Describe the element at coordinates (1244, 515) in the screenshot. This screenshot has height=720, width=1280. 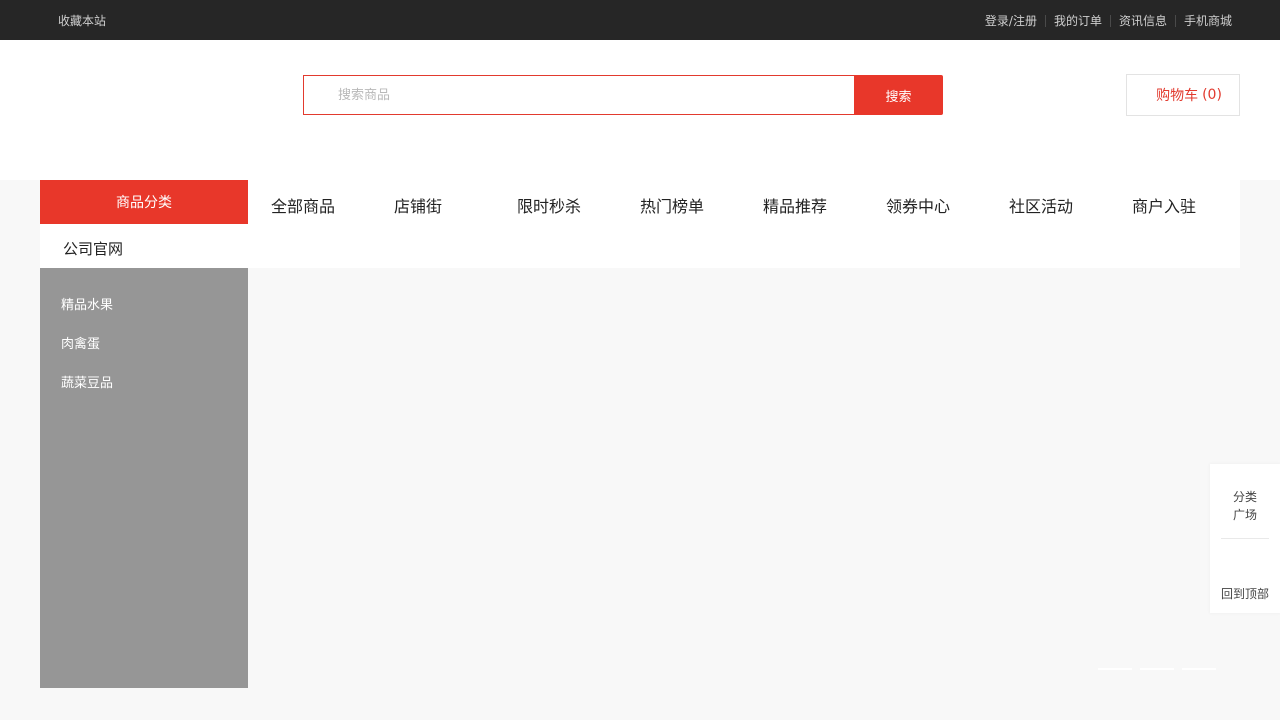
I see `category-square-label-2: 广场` at that location.